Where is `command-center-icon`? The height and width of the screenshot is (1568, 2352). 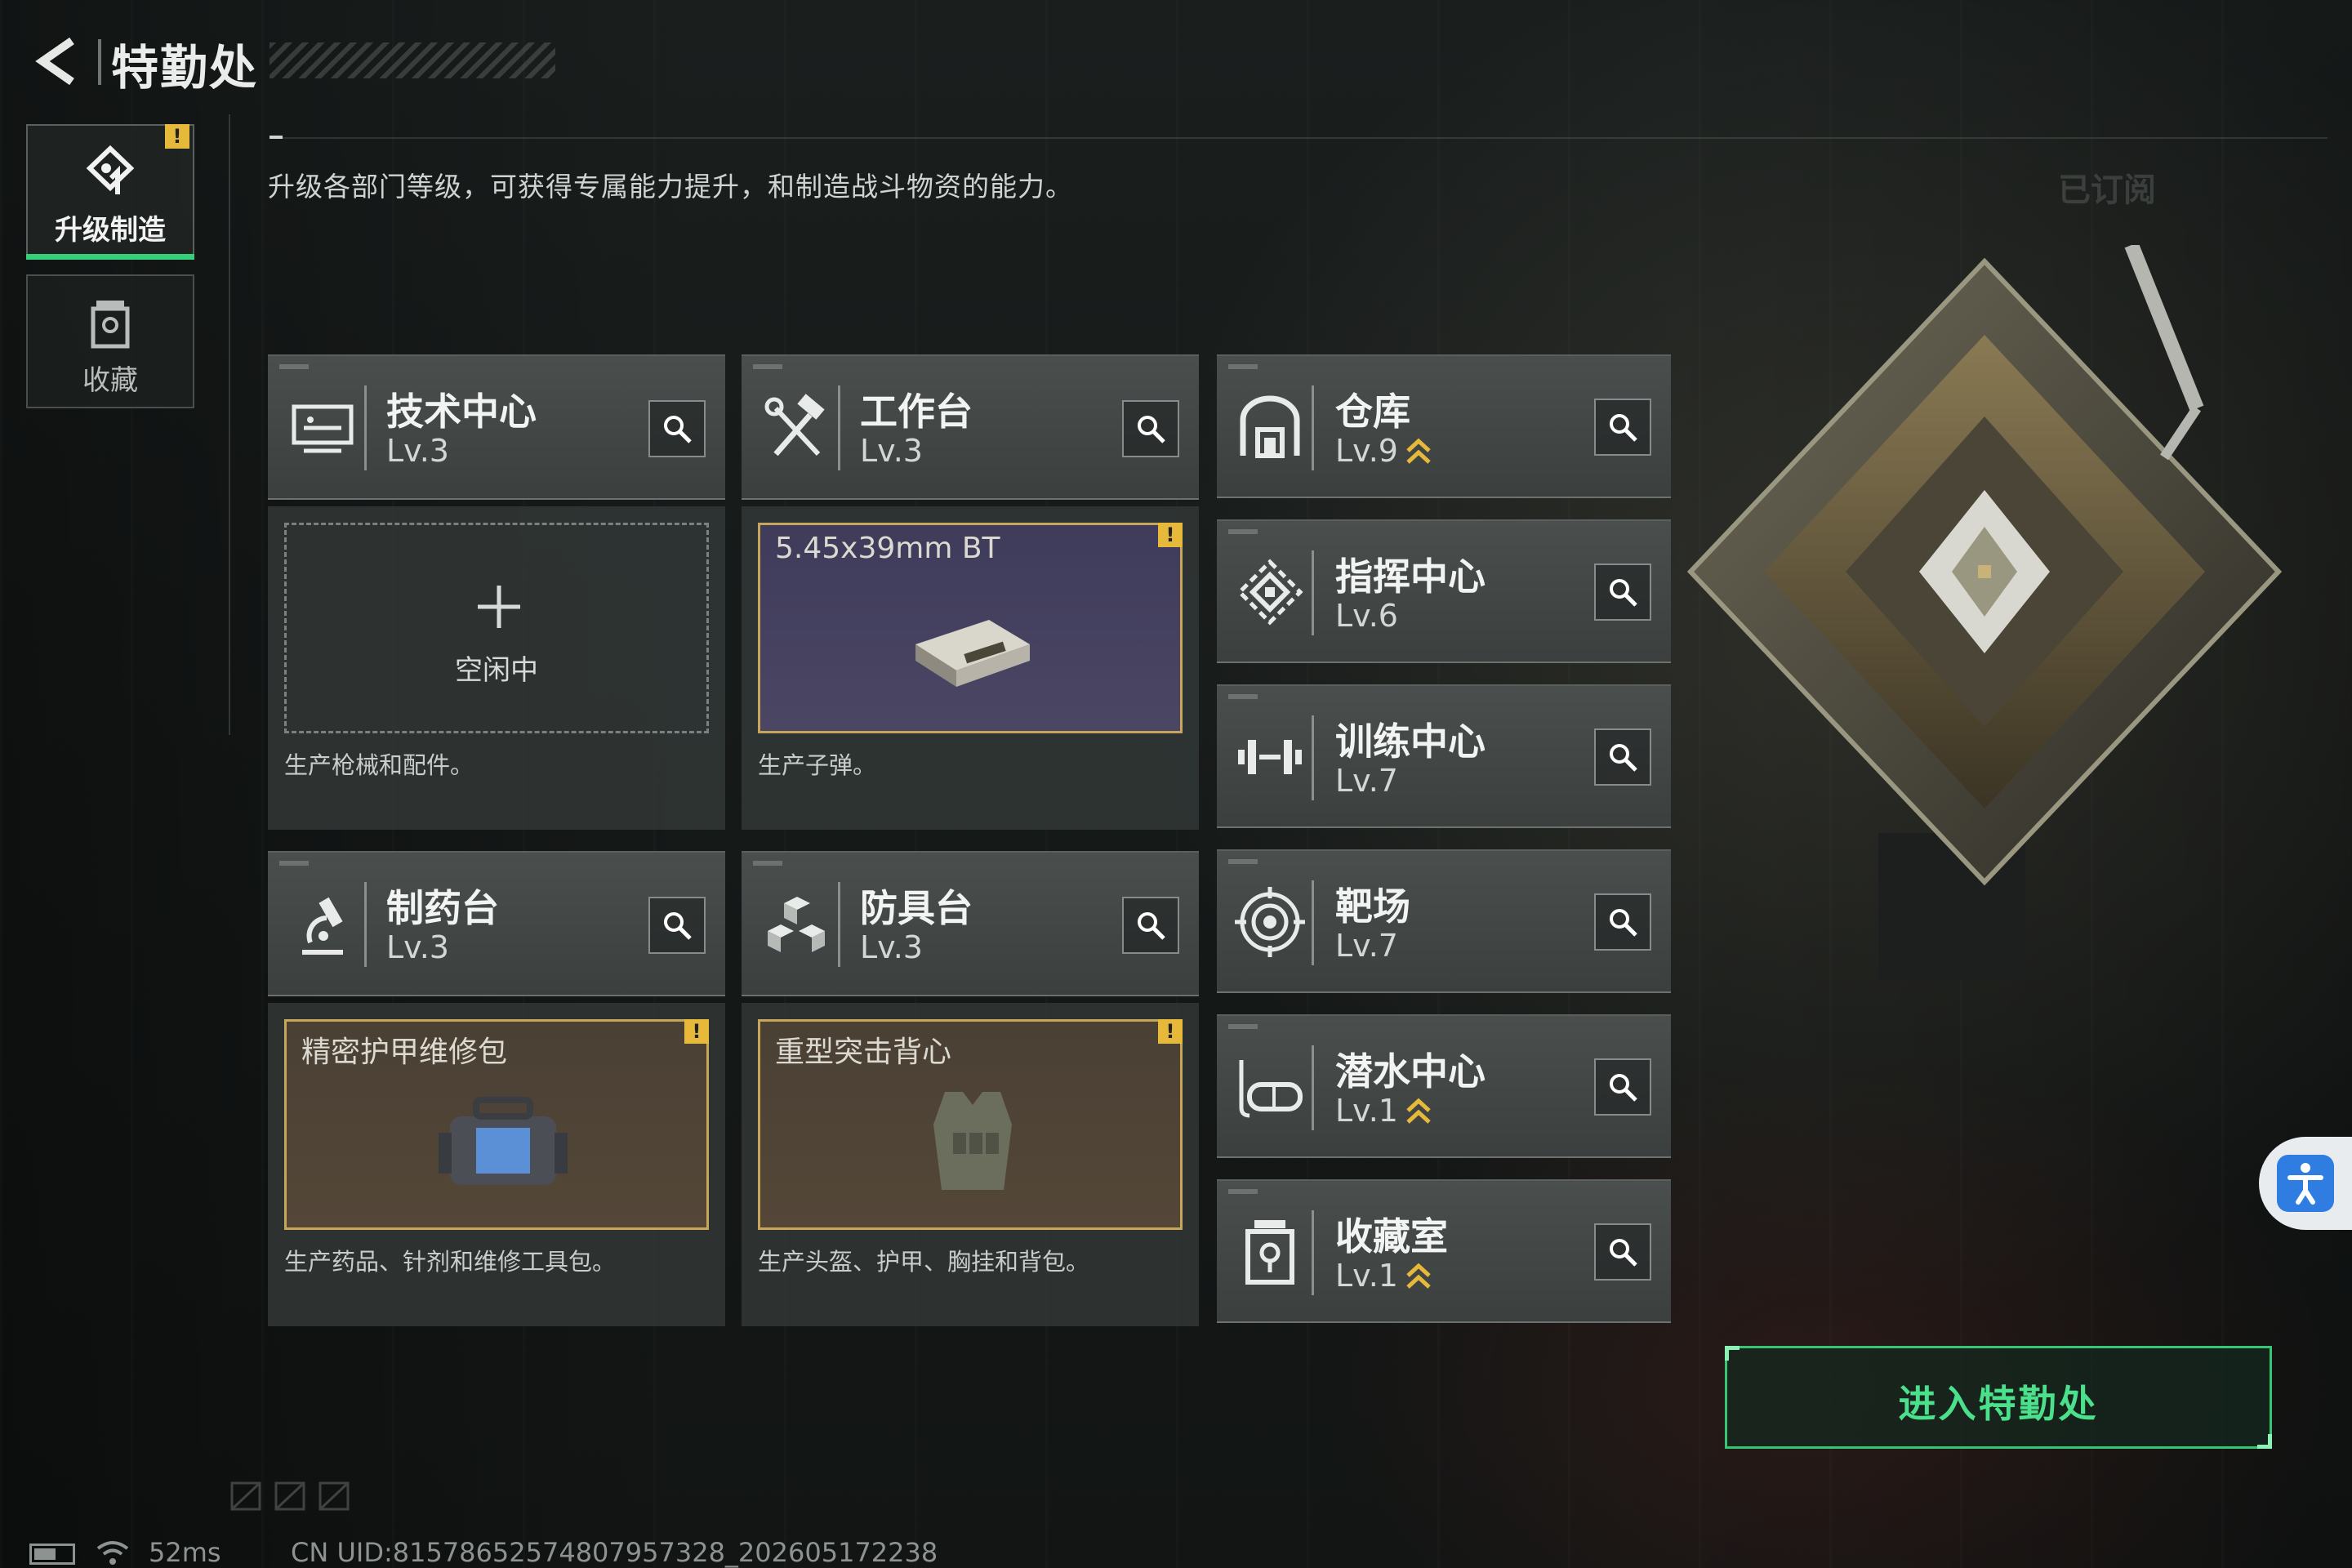 command-center-icon is located at coordinates (1269, 592).